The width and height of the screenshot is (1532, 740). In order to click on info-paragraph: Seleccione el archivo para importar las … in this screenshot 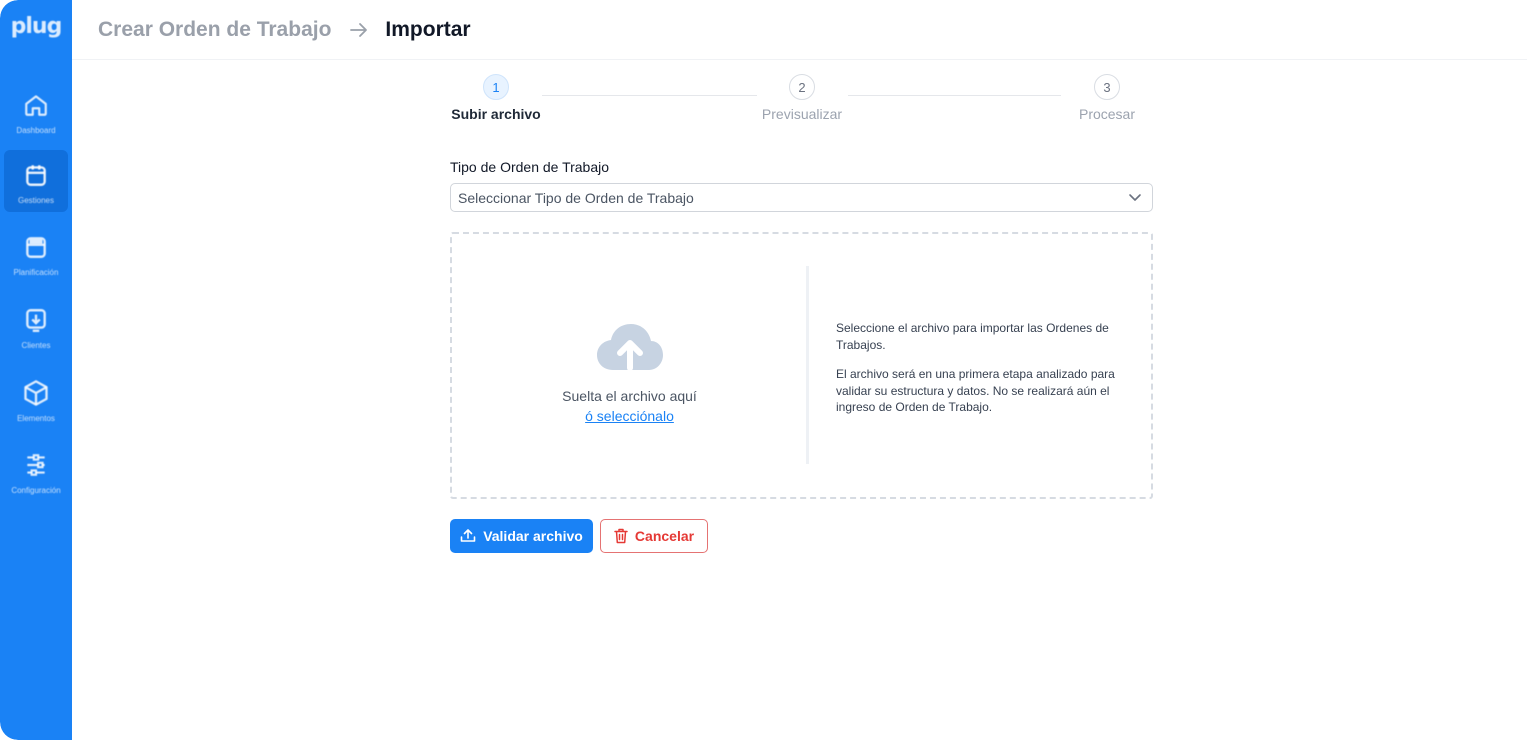, I will do `click(972, 336)`.